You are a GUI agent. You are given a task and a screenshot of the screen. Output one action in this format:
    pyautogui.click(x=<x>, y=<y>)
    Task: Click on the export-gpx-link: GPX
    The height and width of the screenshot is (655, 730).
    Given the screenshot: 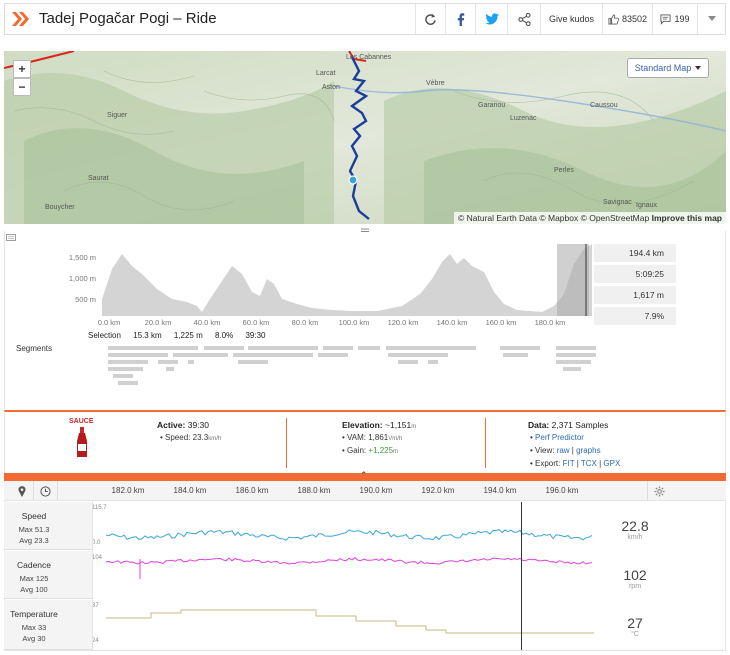 What is the action you would take?
    pyautogui.click(x=611, y=463)
    